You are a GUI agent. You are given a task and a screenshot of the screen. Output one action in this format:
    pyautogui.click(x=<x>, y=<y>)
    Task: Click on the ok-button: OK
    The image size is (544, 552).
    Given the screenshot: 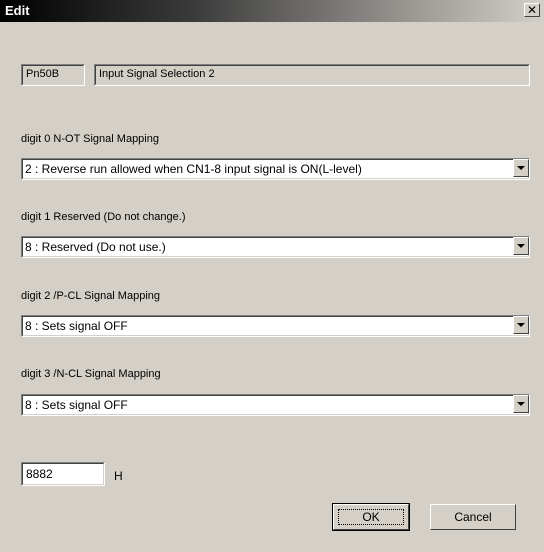 What is the action you would take?
    pyautogui.click(x=371, y=517)
    